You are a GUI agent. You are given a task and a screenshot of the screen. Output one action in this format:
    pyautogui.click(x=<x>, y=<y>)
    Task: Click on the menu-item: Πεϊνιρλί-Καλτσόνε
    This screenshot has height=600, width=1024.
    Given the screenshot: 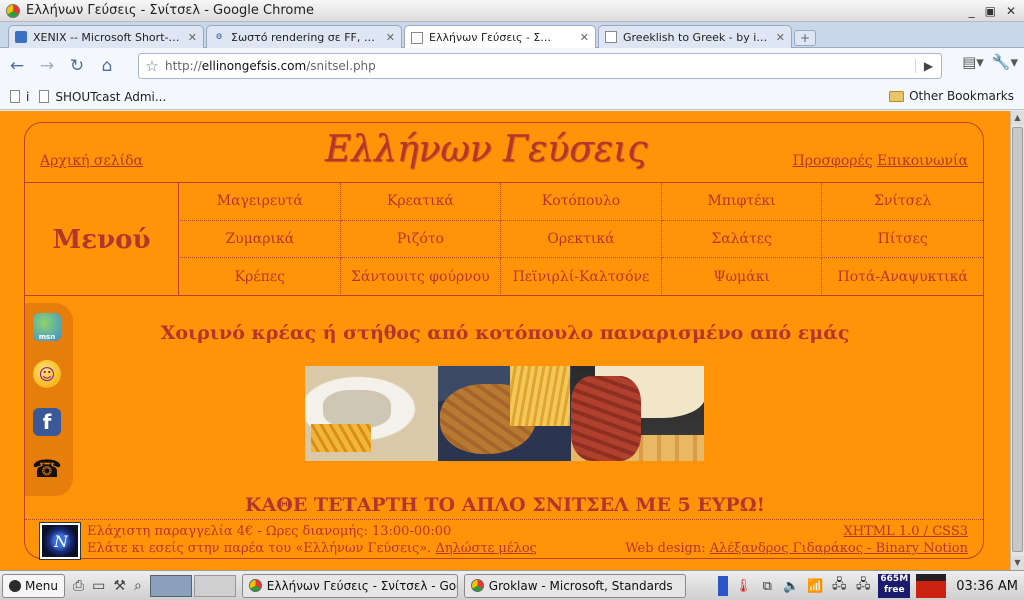 What is the action you would take?
    pyautogui.click(x=581, y=277)
    